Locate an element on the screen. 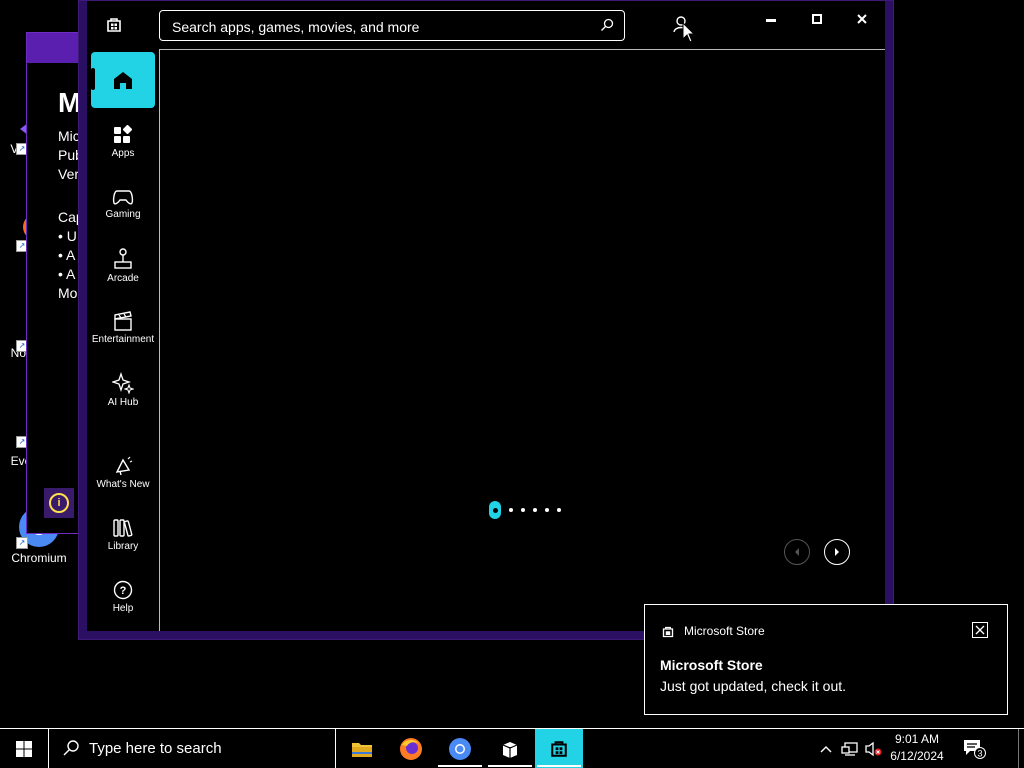 This screenshot has width=1024, height=768. taskbar-firefox is located at coordinates (411, 748).